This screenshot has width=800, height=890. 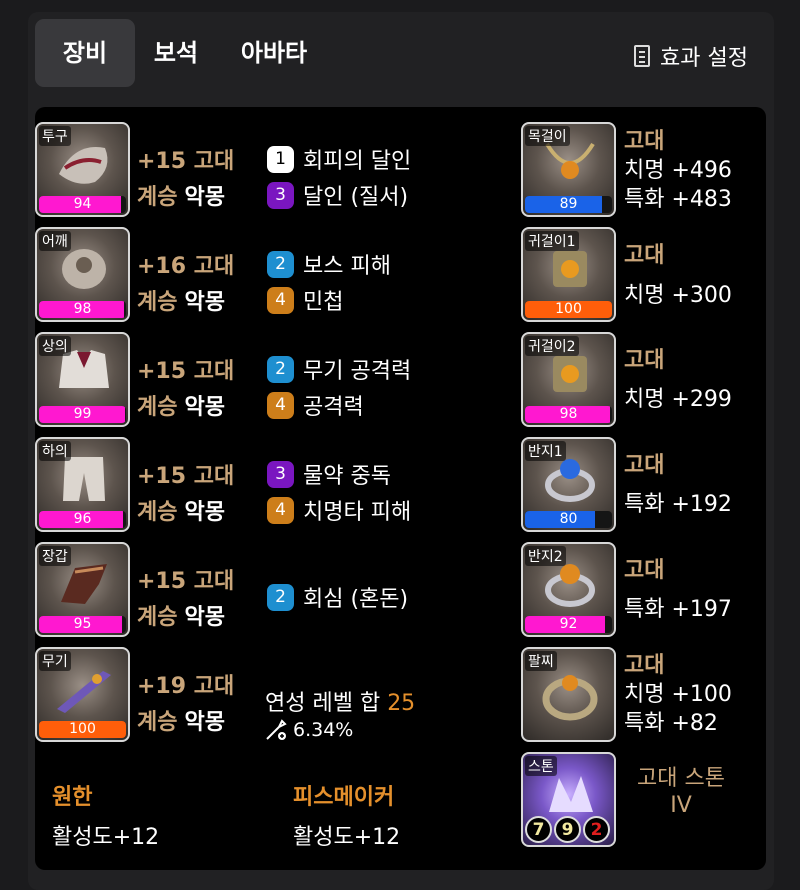 What do you see at coordinates (568, 519) in the screenshot?
I see `quality-bar: 80` at bounding box center [568, 519].